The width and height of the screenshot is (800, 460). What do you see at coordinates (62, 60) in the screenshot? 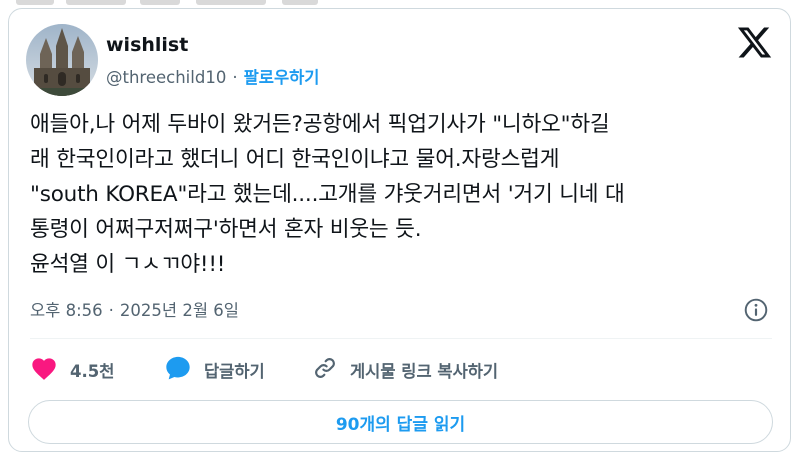
I see `avatar` at bounding box center [62, 60].